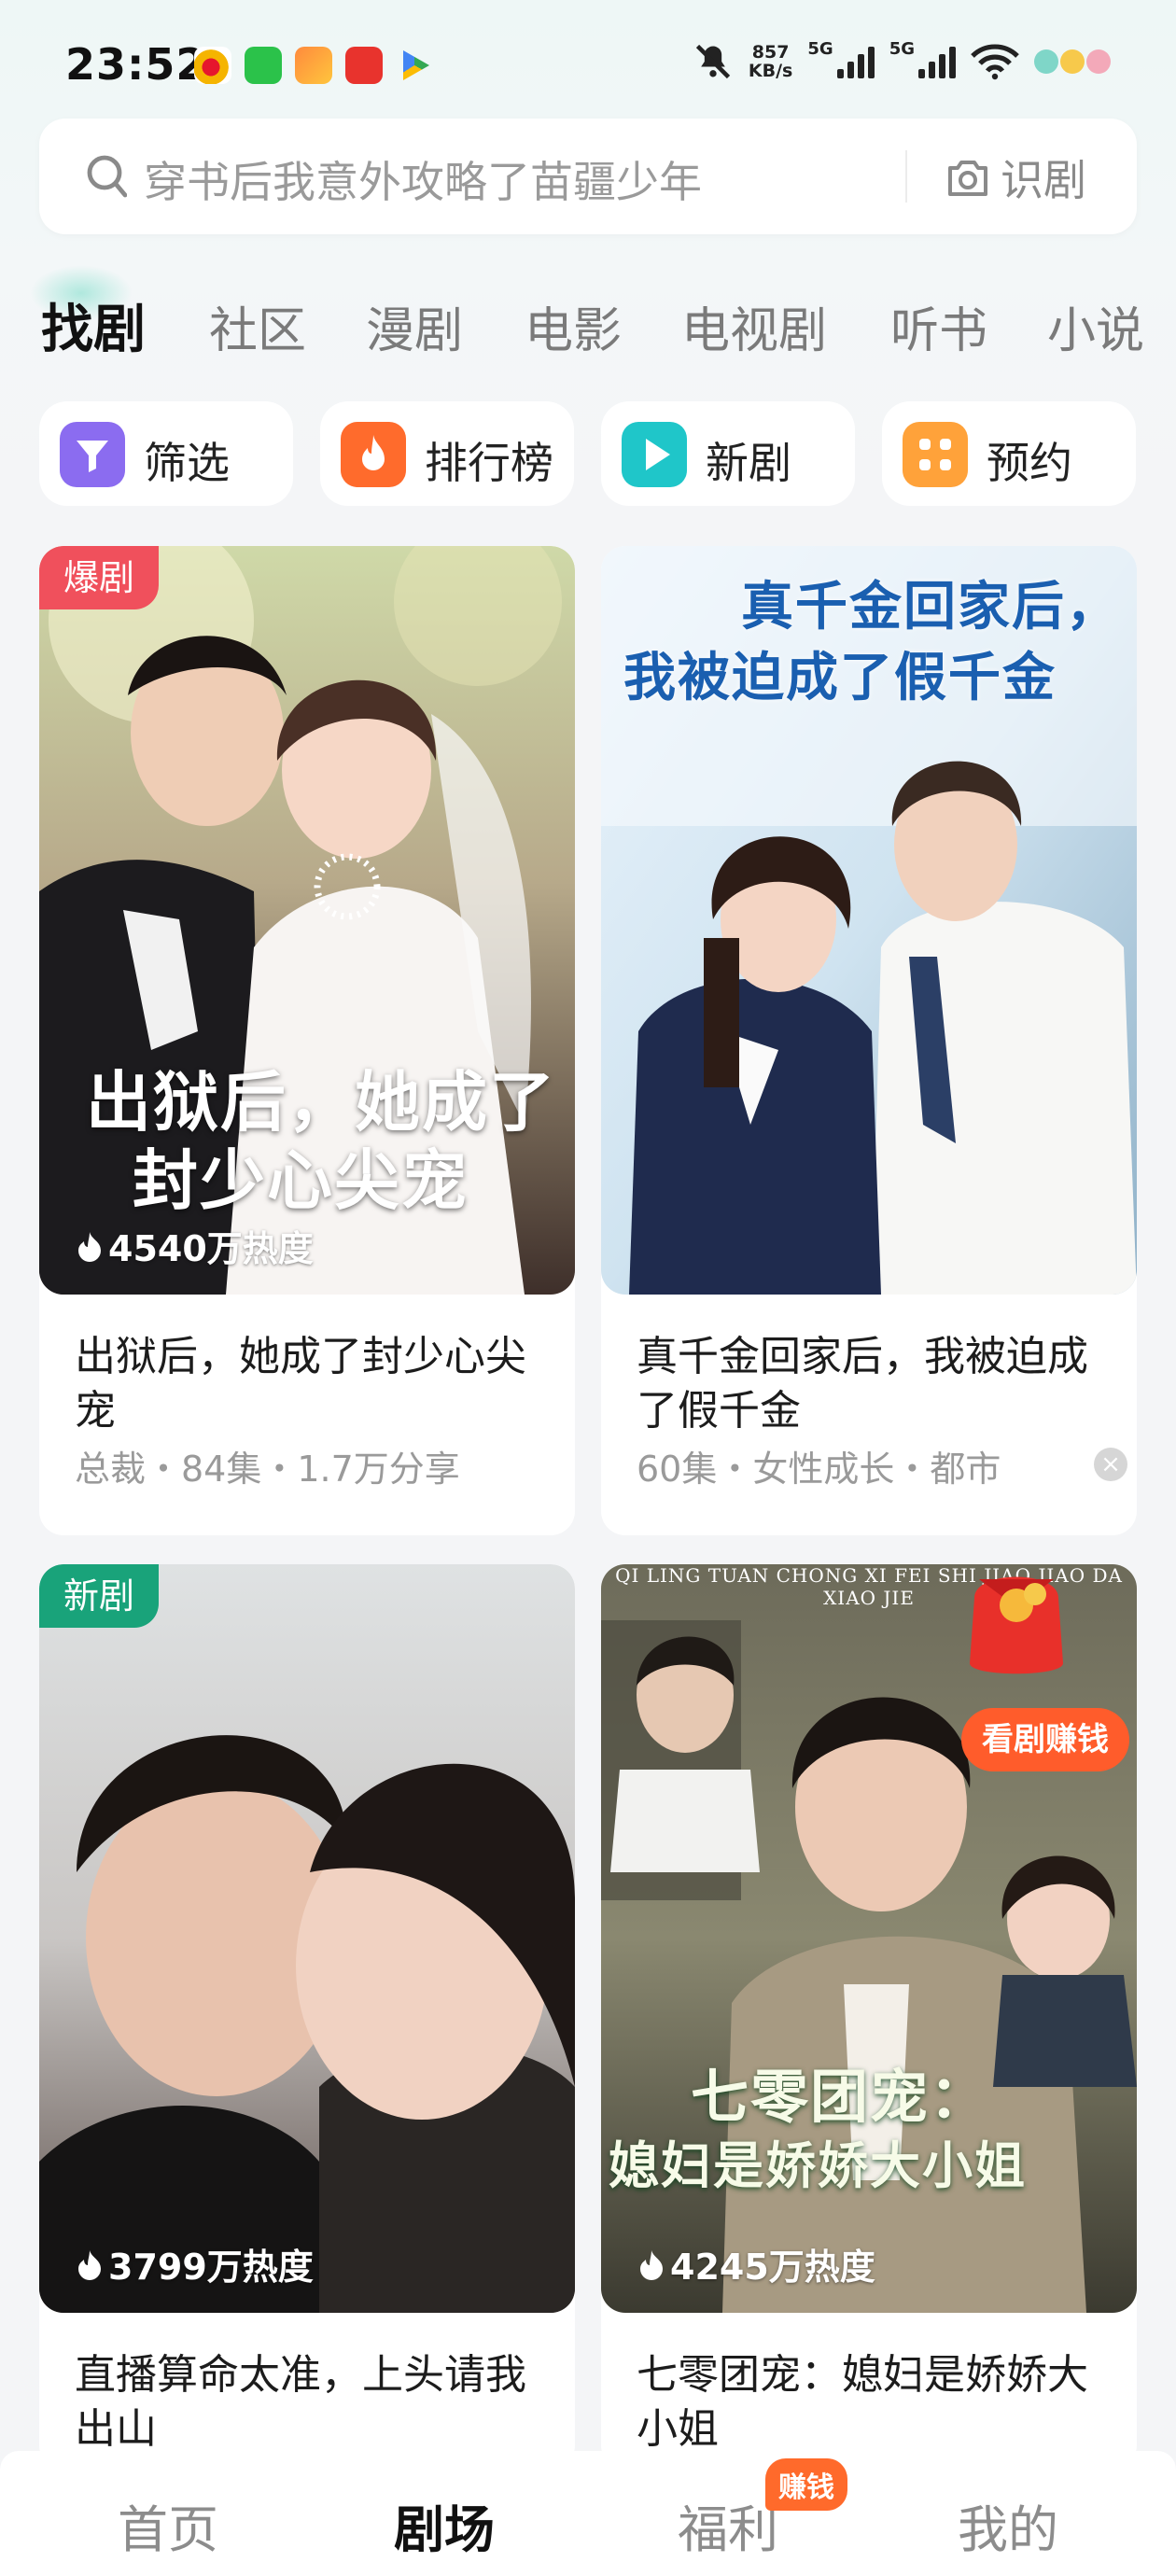  Describe the element at coordinates (819, 1469) in the screenshot. I see `drama-meta: 60集・女性成长・都市` at that location.